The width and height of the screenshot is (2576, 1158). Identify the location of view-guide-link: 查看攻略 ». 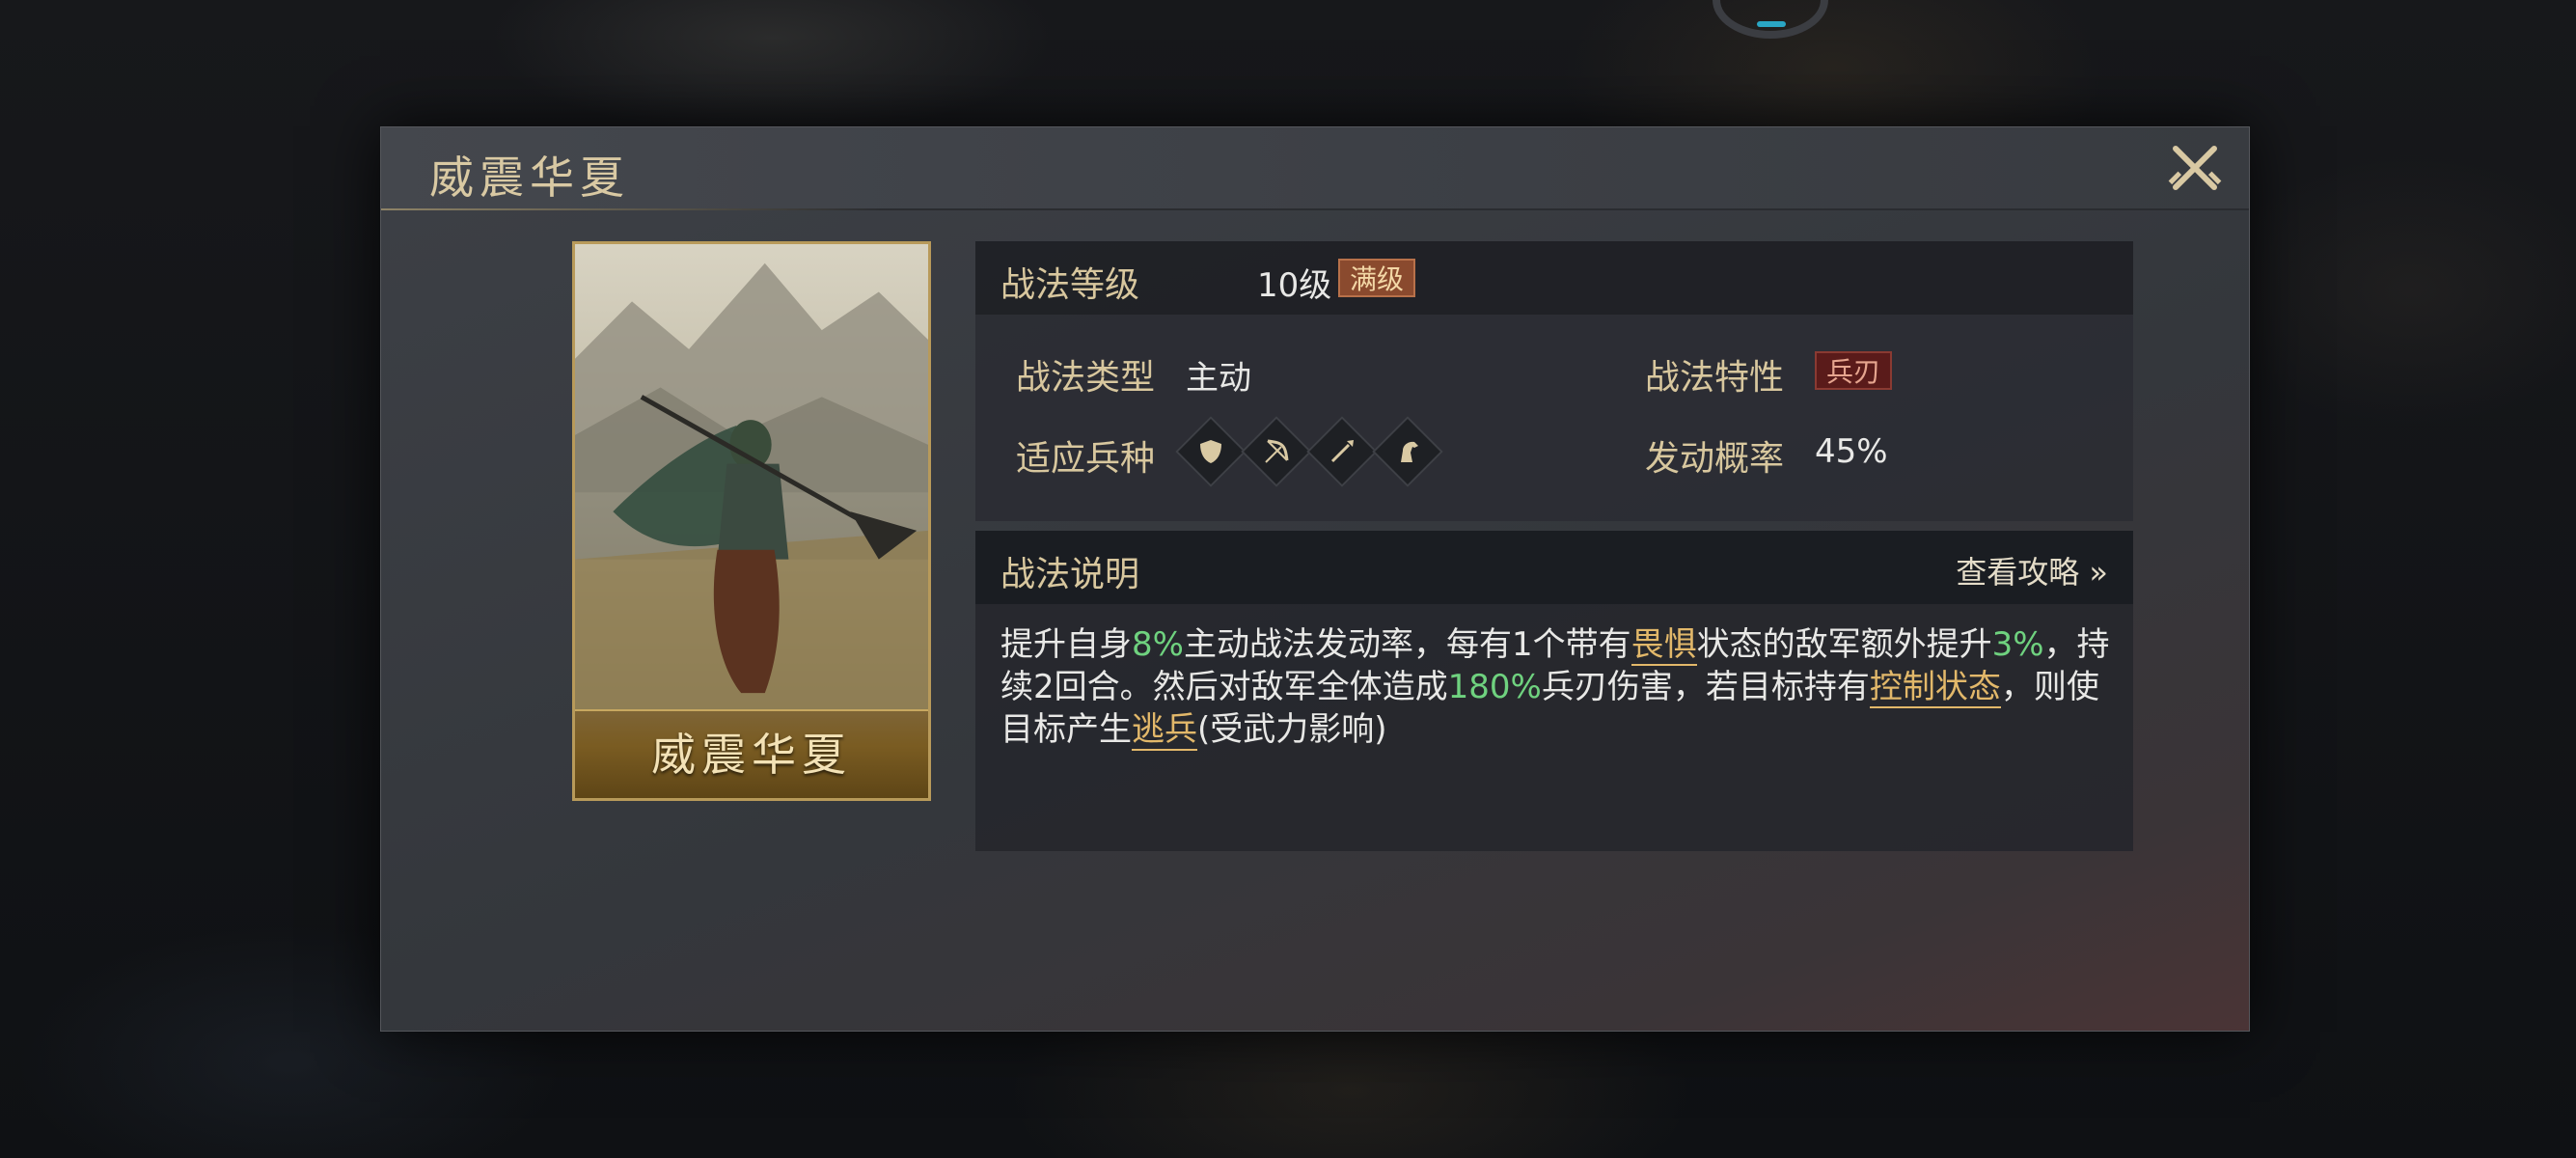
(2032, 570).